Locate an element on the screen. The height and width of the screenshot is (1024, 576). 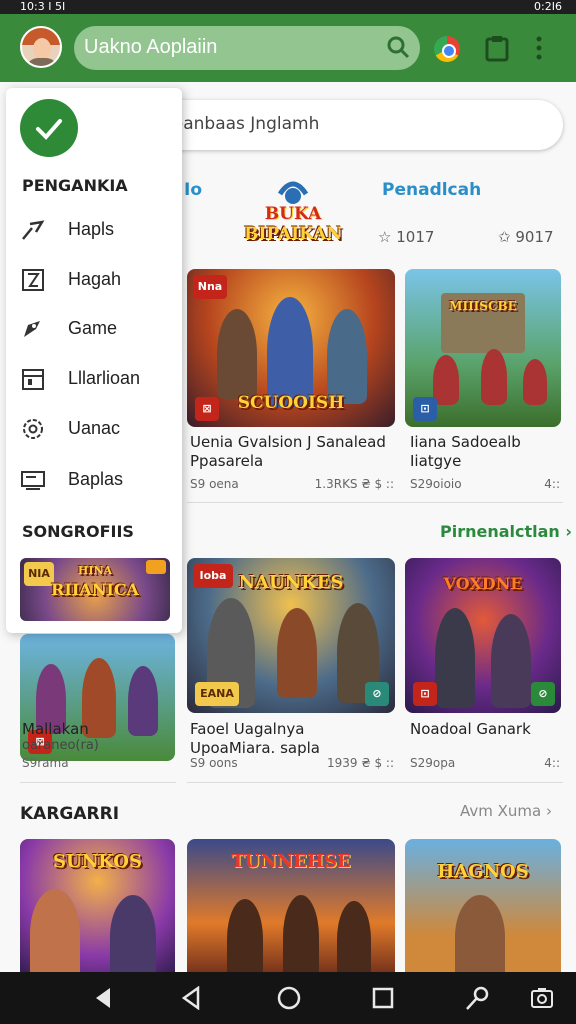
game-card-image: Nna SCUOOISH ⊠ is located at coordinates (291, 348).